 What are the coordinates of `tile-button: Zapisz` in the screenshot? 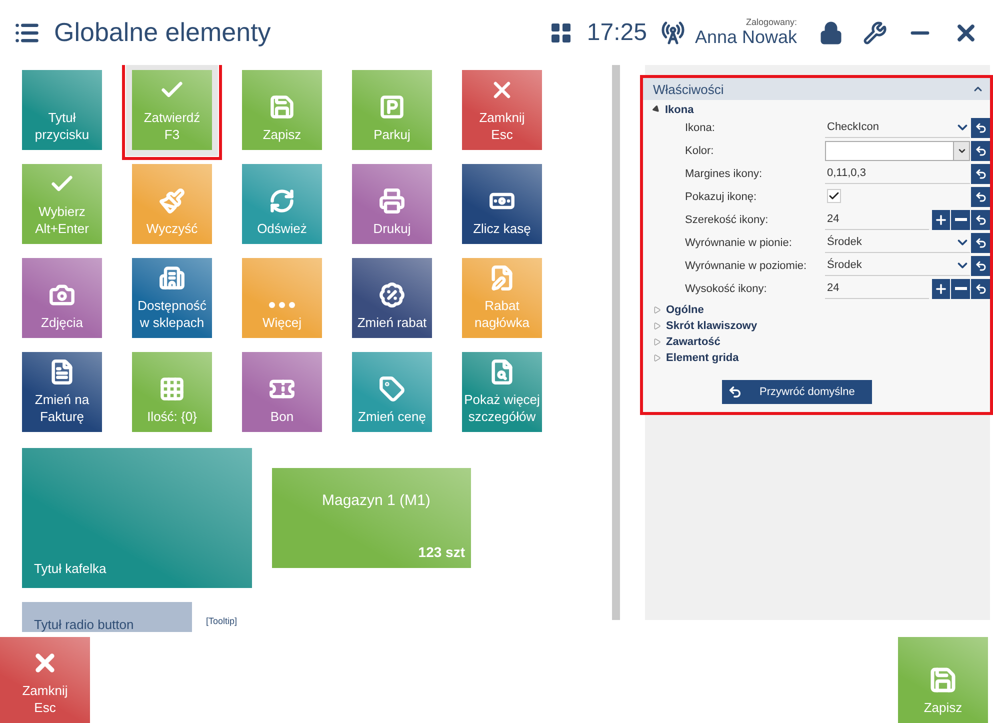 It's located at (282, 110).